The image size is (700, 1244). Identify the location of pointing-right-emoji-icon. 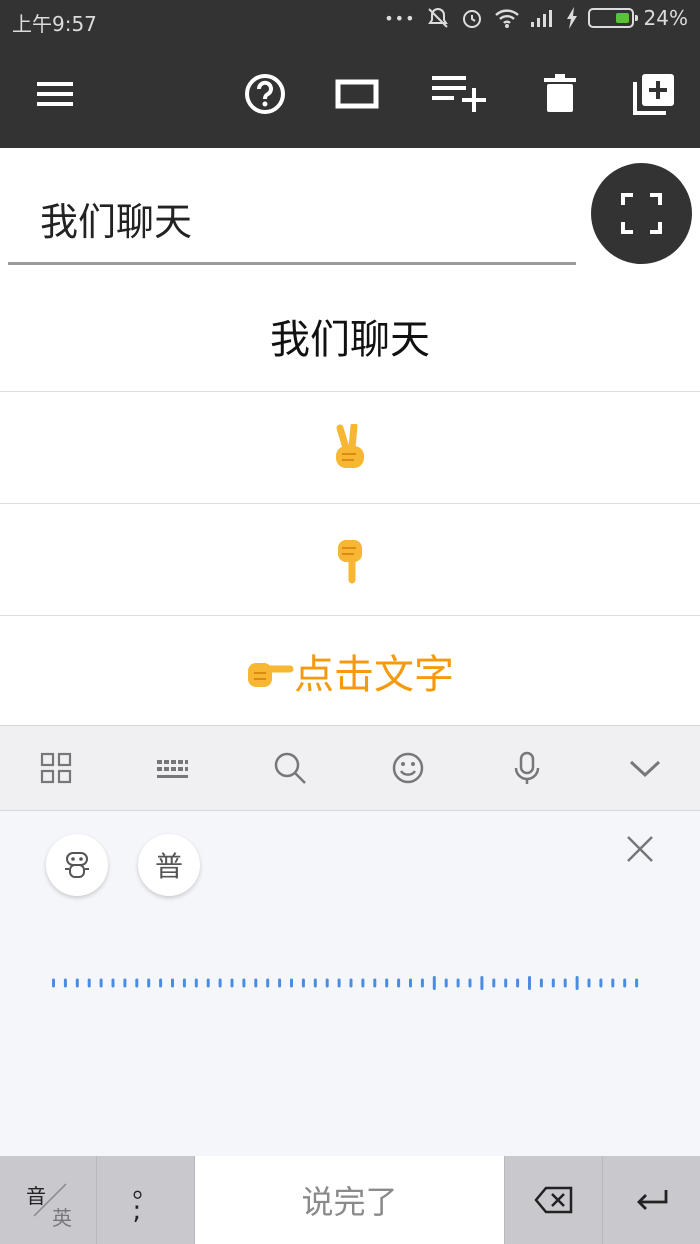
(271, 674).